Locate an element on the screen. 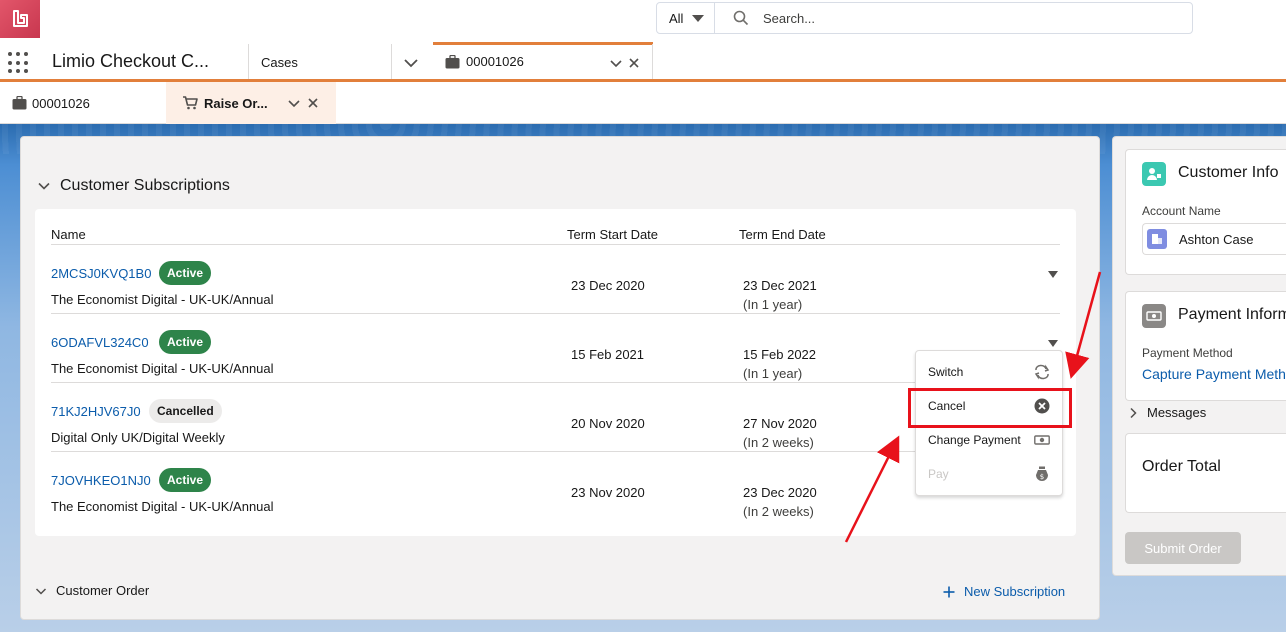 This screenshot has height=632, width=1286. nav-bar: Limio Checkout C... Cases 00001026 is located at coordinates (643, 62).